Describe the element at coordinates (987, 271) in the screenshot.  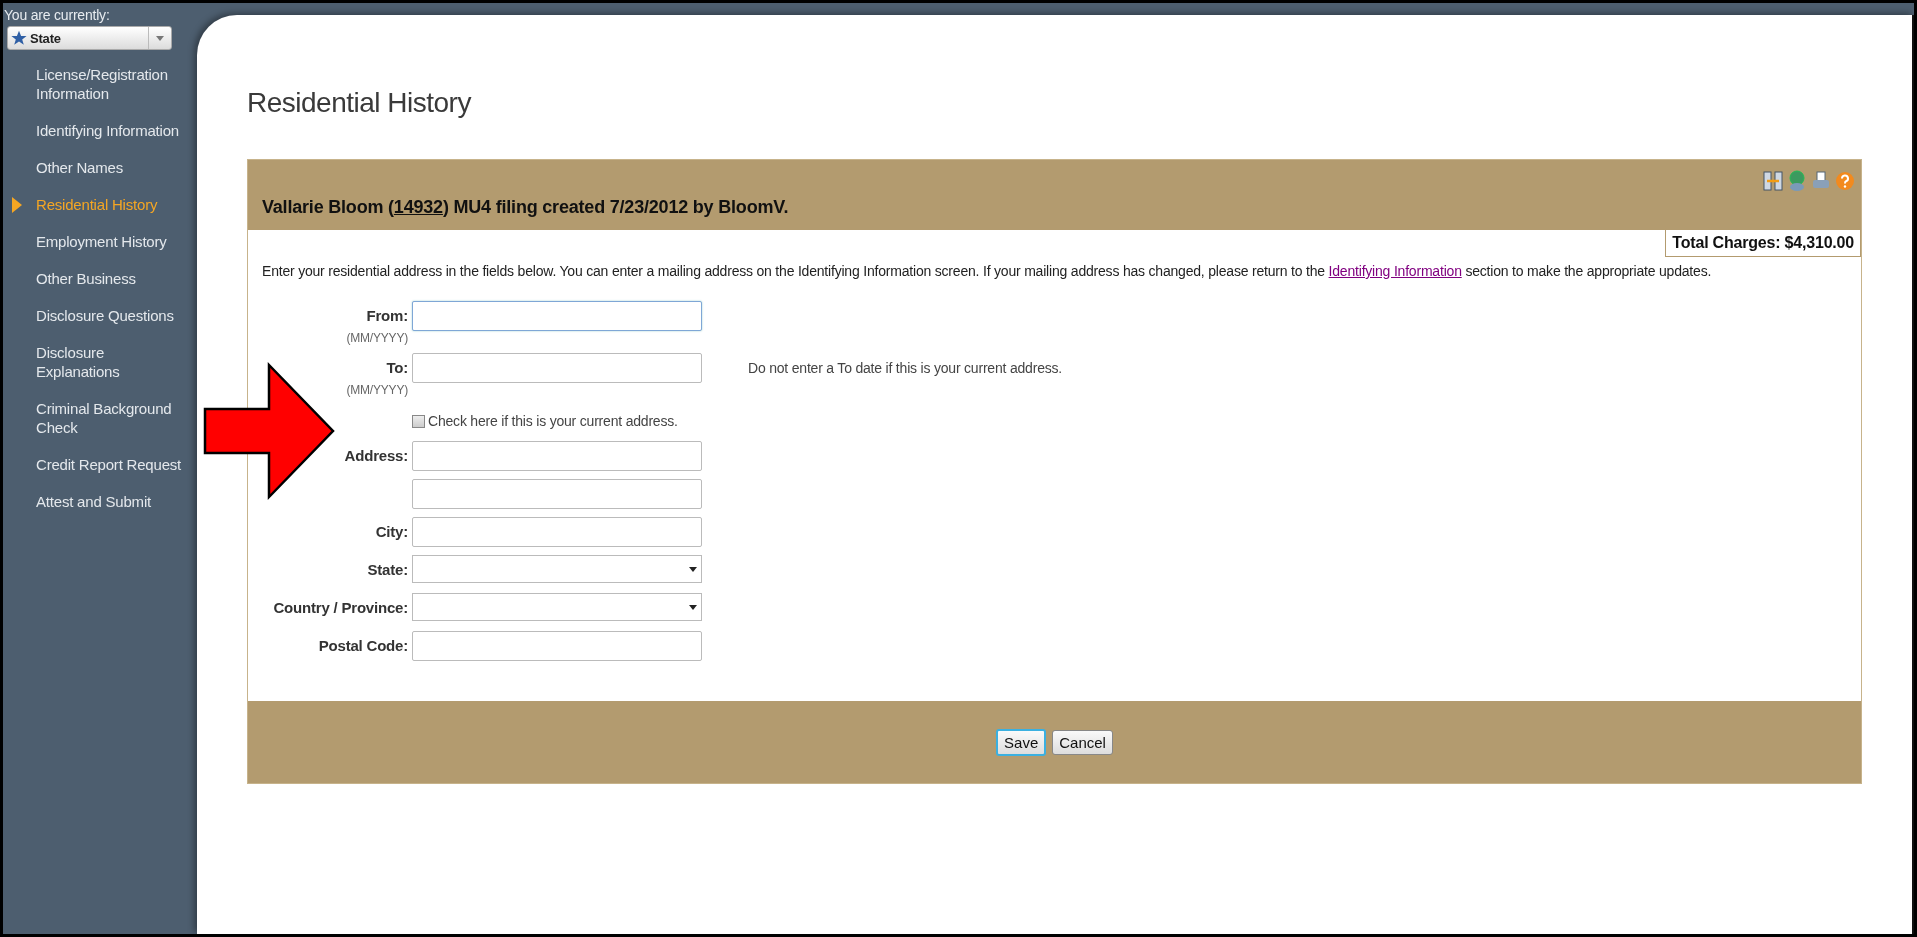
I see `instructions-text: Enter your residential address in the fields below. You can enter a mailing address on the Identifying Information screen. If your mailing address has changed, please return to the Identifying Information section to make the appropriate updates.` at that location.